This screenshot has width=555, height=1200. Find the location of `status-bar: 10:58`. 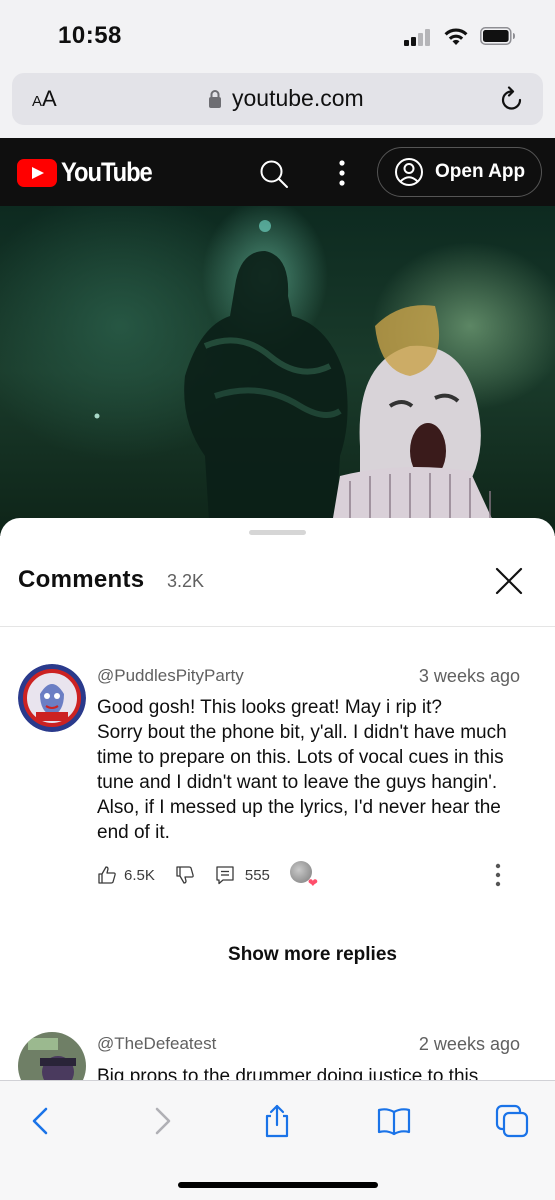

status-bar: 10:58 is located at coordinates (277, 35).